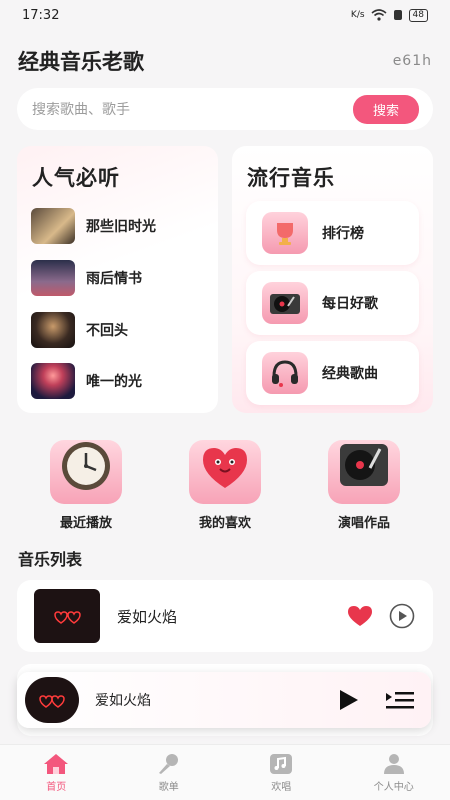 The width and height of the screenshot is (450, 800). Describe the element at coordinates (357, 15) in the screenshot. I see `net-speed: K/s` at that location.